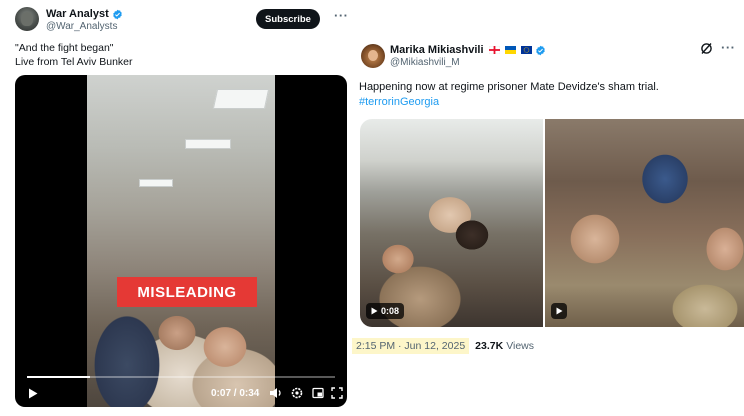 The width and height of the screenshot is (744, 416). What do you see at coordinates (337, 393) in the screenshot?
I see `fullscreen-icon` at bounding box center [337, 393].